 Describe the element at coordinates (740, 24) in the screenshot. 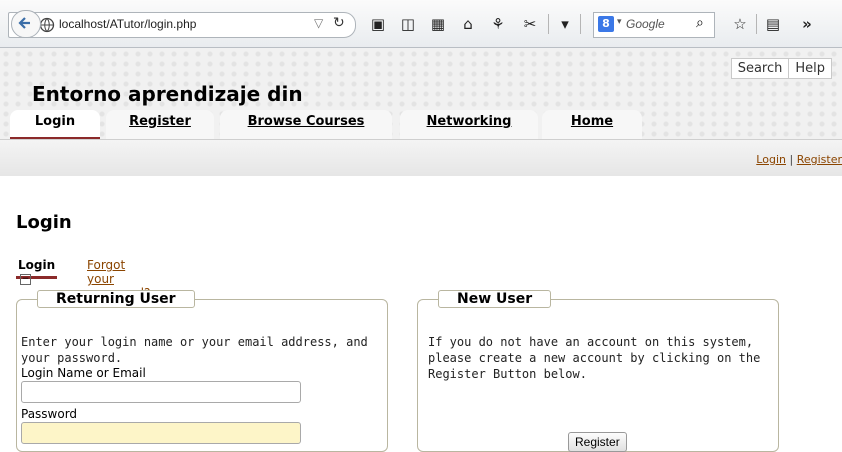

I see `star-icon: ☆` at that location.